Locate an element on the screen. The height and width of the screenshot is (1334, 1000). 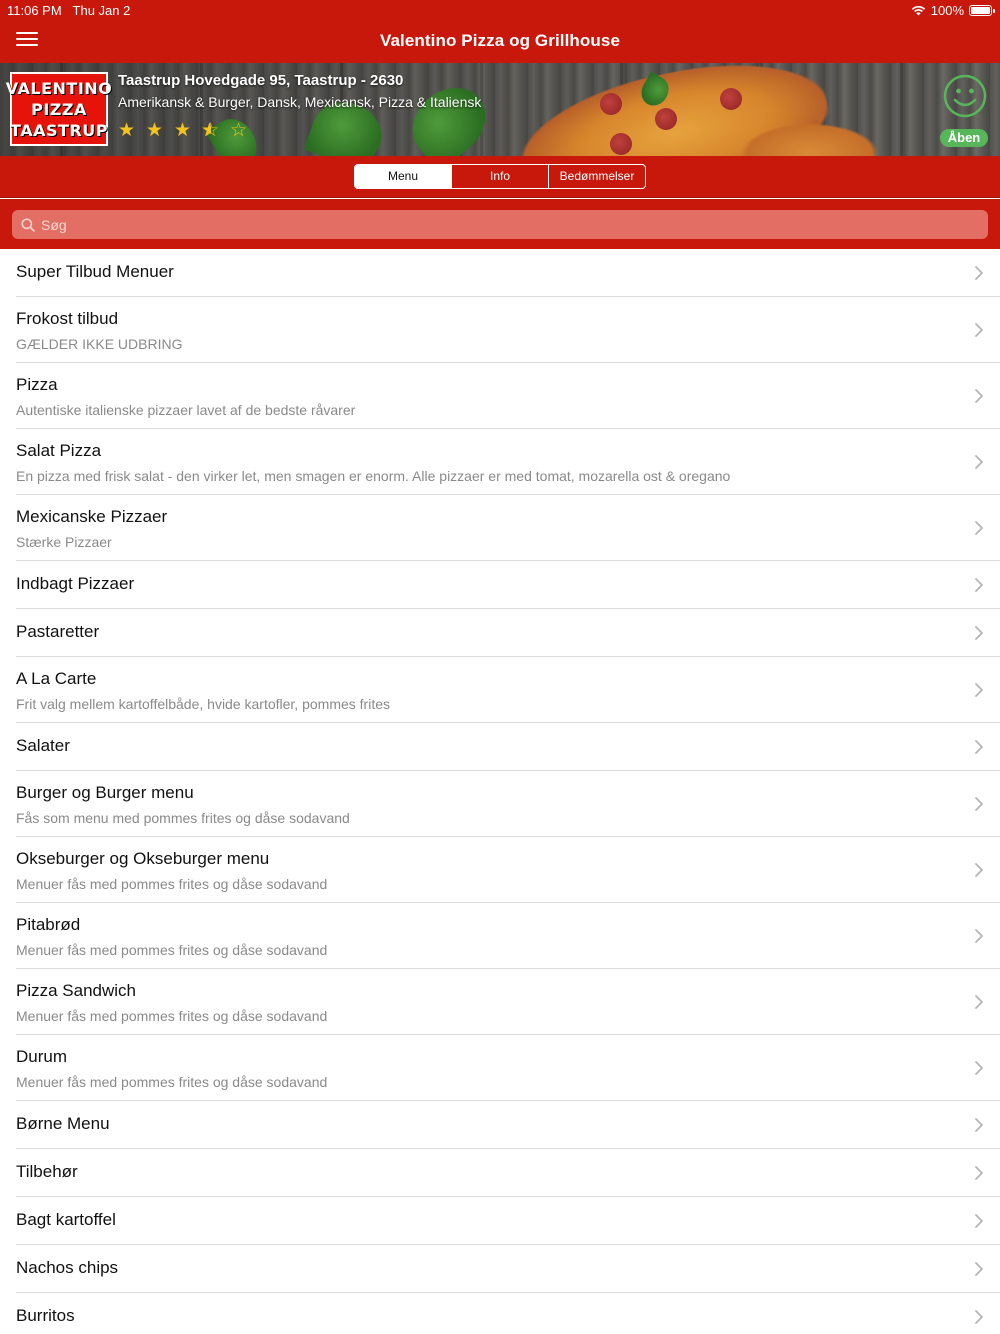
status-time: 11:06 PM Thu Jan 2 is located at coordinates (69, 10).